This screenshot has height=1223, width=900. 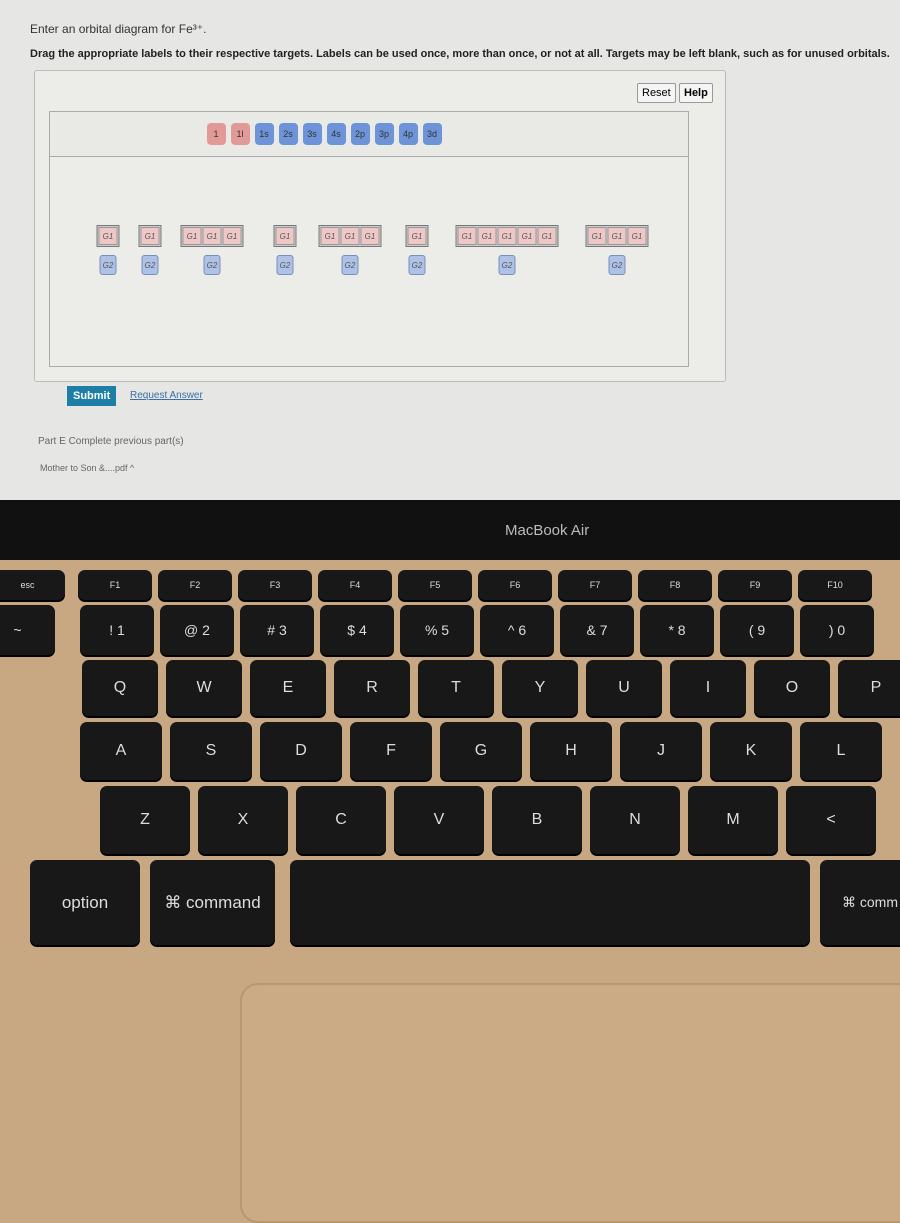 What do you see at coordinates (264, 134) in the screenshot?
I see `drag-label-1s: 1s` at bounding box center [264, 134].